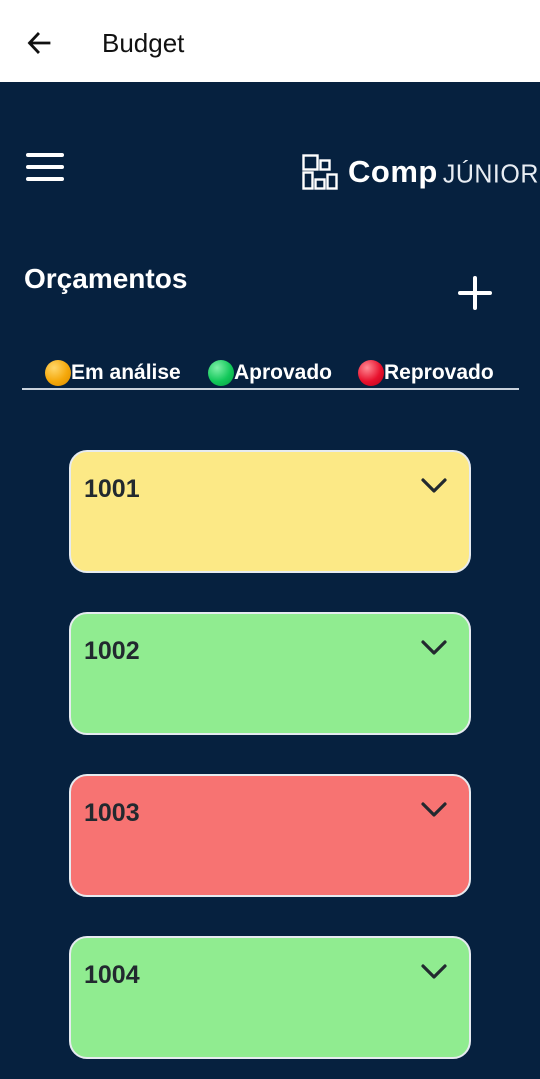 This screenshot has width=540, height=1079. I want to click on brand-suffix: JÚNIOR, so click(490, 174).